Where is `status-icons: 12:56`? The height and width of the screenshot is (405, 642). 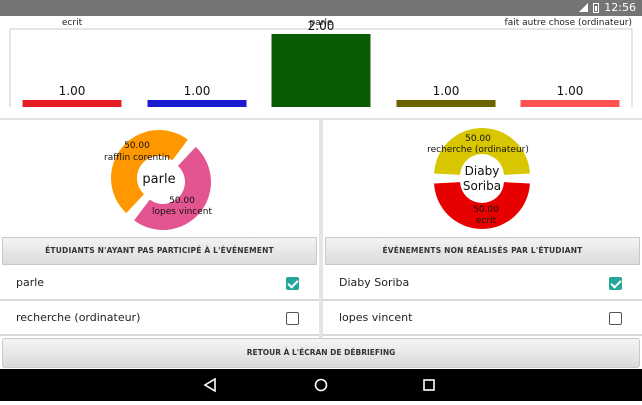
status-icons: 12:56 is located at coordinates (607, 7).